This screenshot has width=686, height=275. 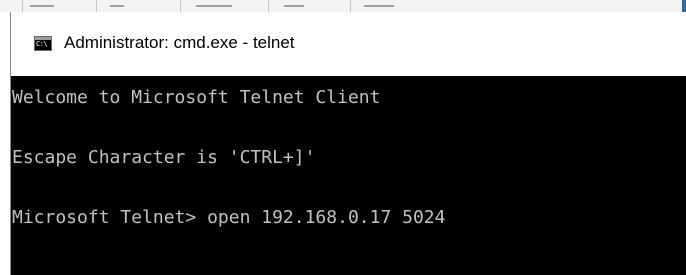 What do you see at coordinates (229, 217) in the screenshot?
I see `console-line-command: Microsoft Telnet> open 192.168.0.17 5024` at bounding box center [229, 217].